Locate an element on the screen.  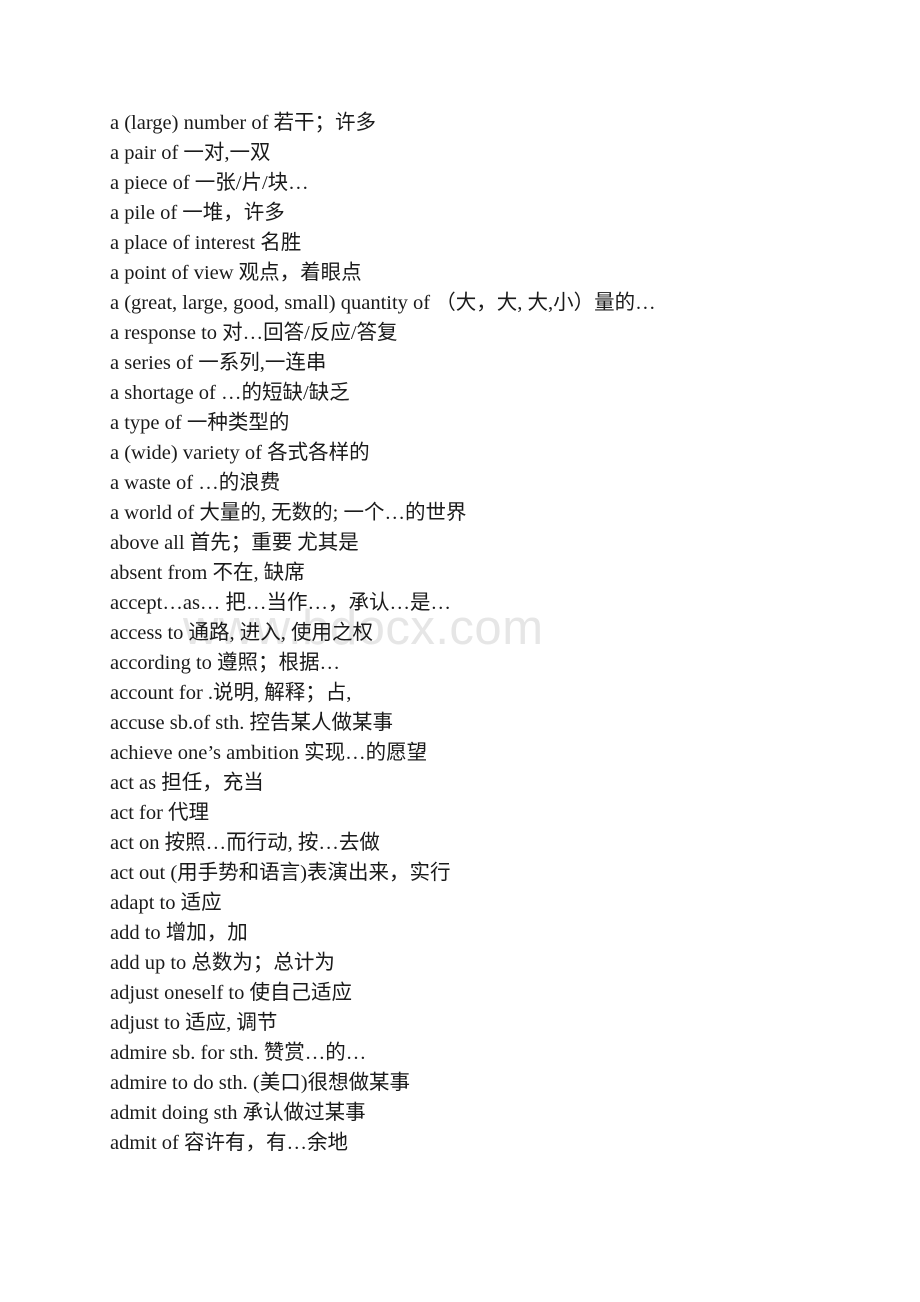
list-item: a place of interest 名胜 is located at coordinates (206, 243).